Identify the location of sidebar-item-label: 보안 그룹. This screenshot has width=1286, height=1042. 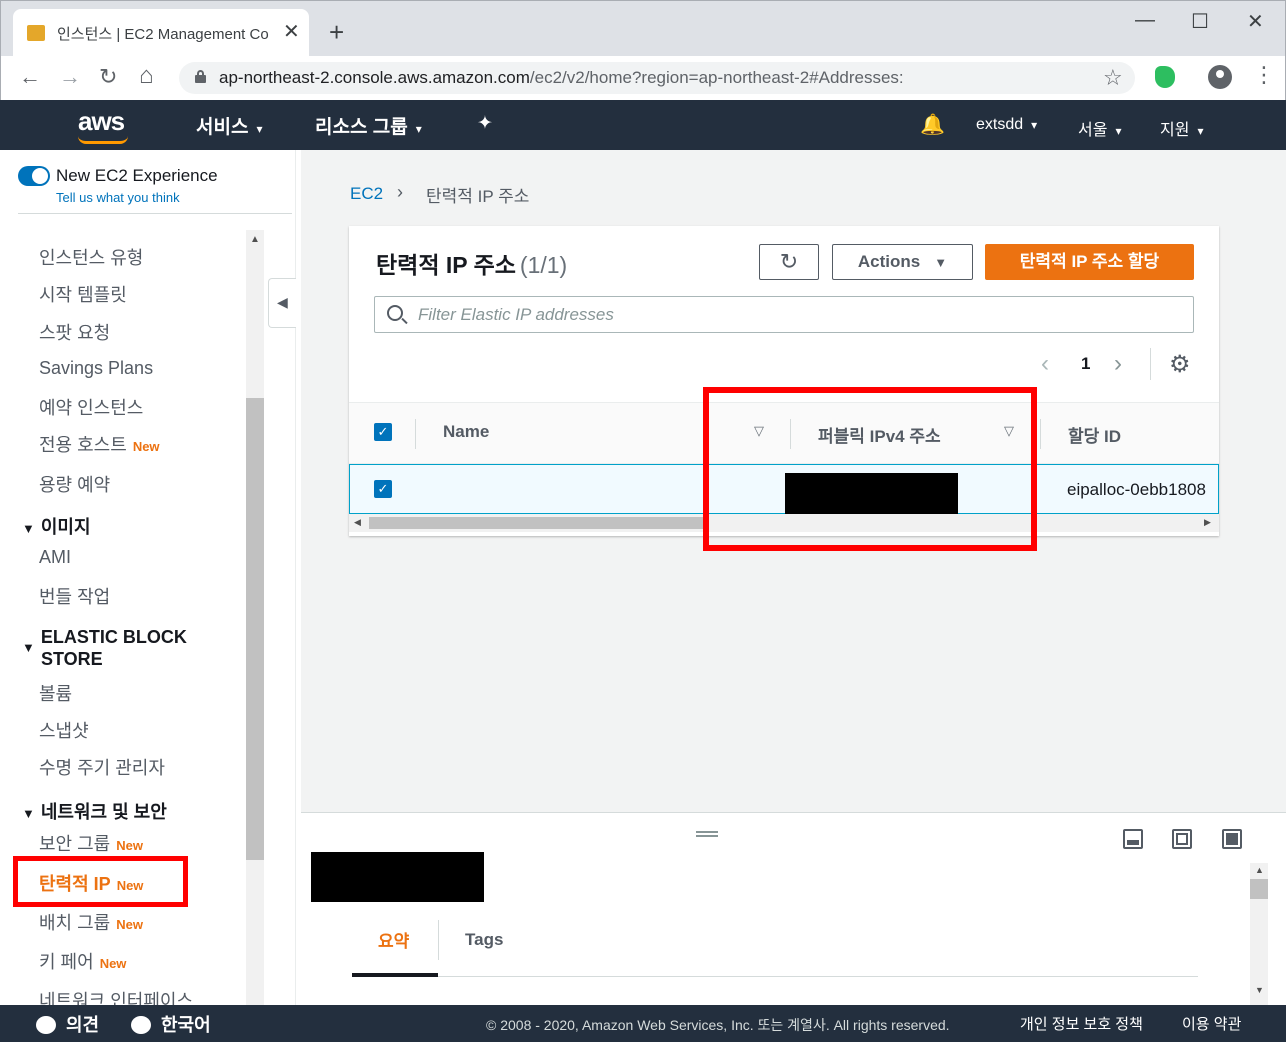
(75, 844).